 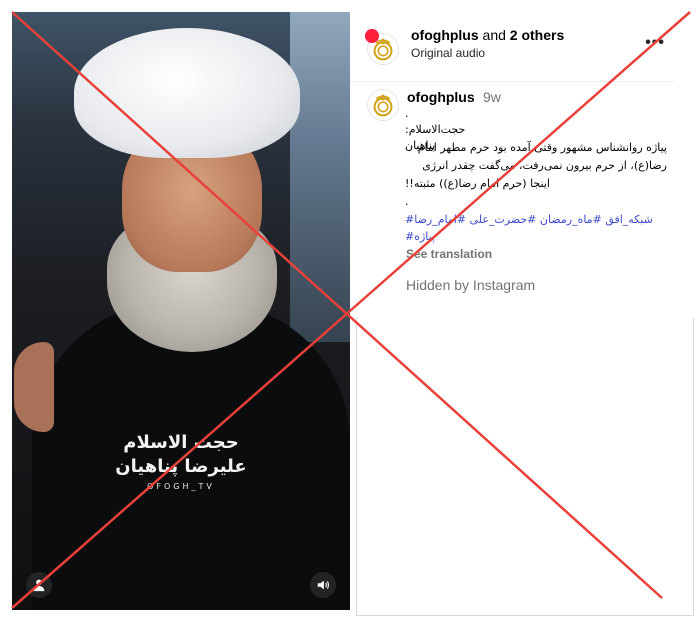 What do you see at coordinates (181, 466) in the screenshot?
I see `video-caption-name: علیرضا پناهیان` at bounding box center [181, 466].